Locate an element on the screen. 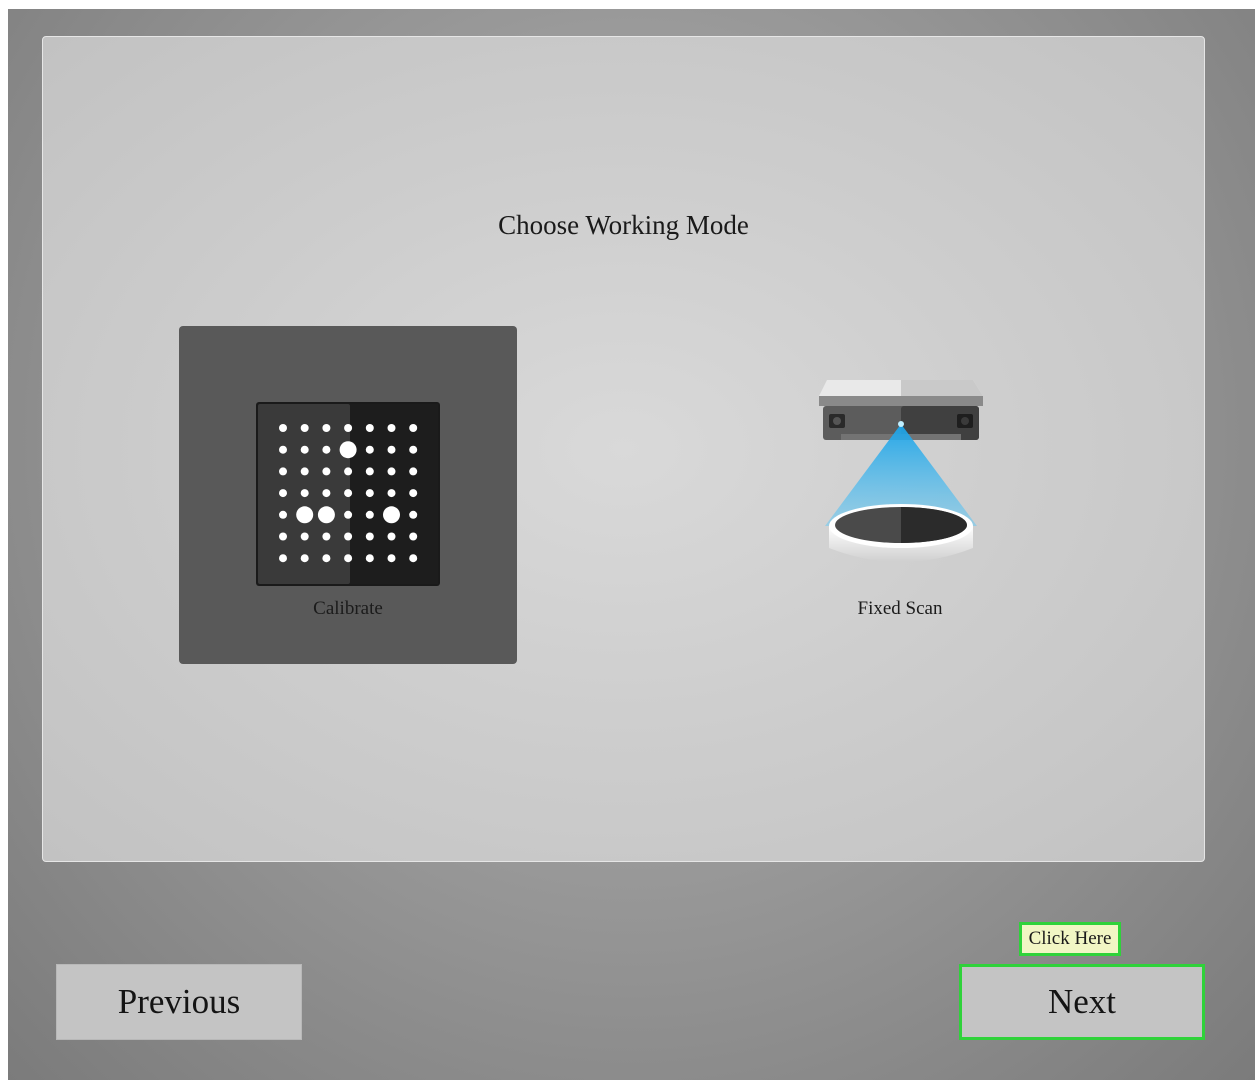 The image size is (1255, 1080). click-here-hint: Click Here is located at coordinates (1070, 939).